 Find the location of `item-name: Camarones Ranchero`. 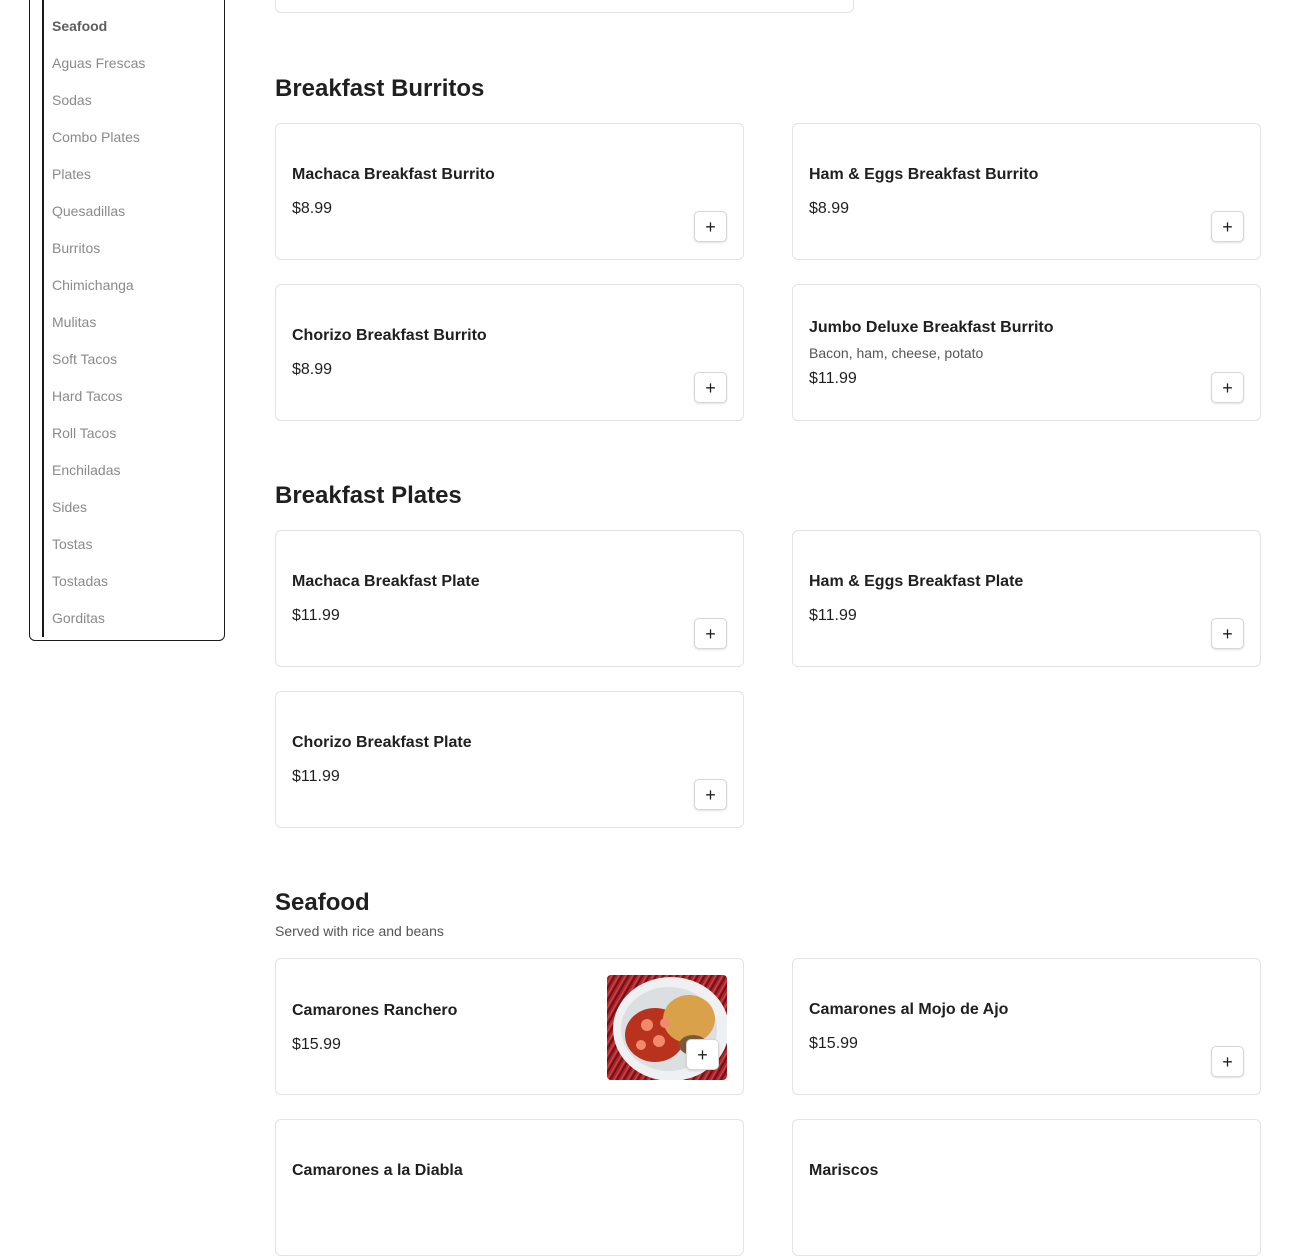

item-name: Camarones Ranchero is located at coordinates (375, 1010).